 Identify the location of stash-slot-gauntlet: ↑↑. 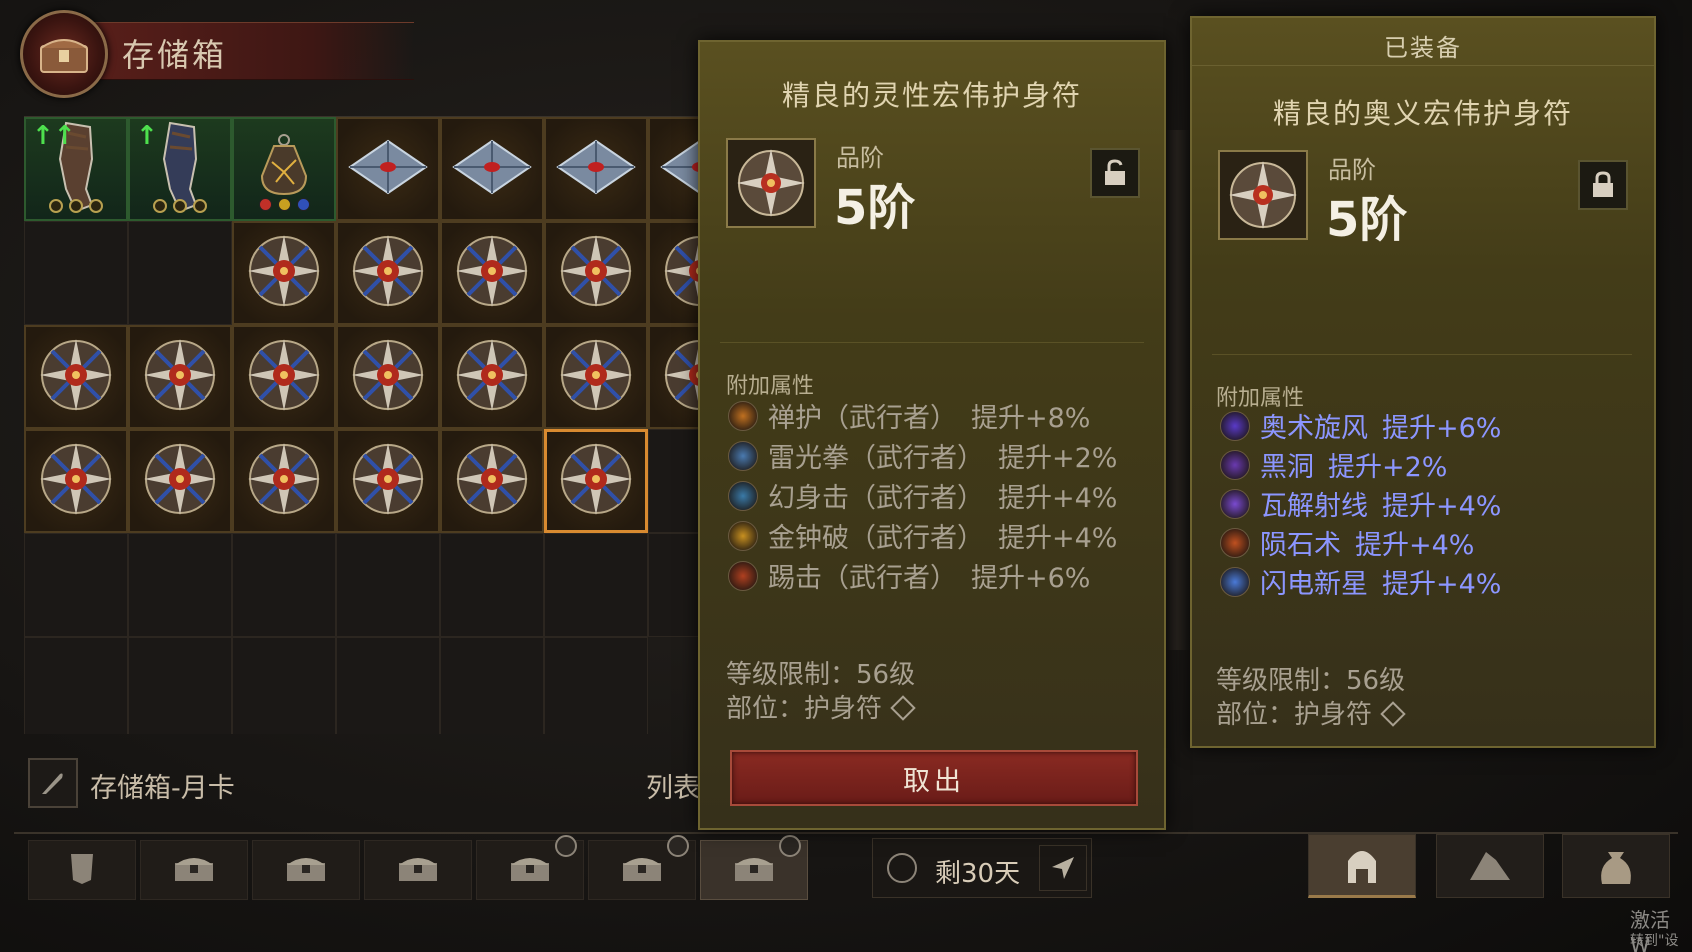
(76, 169).